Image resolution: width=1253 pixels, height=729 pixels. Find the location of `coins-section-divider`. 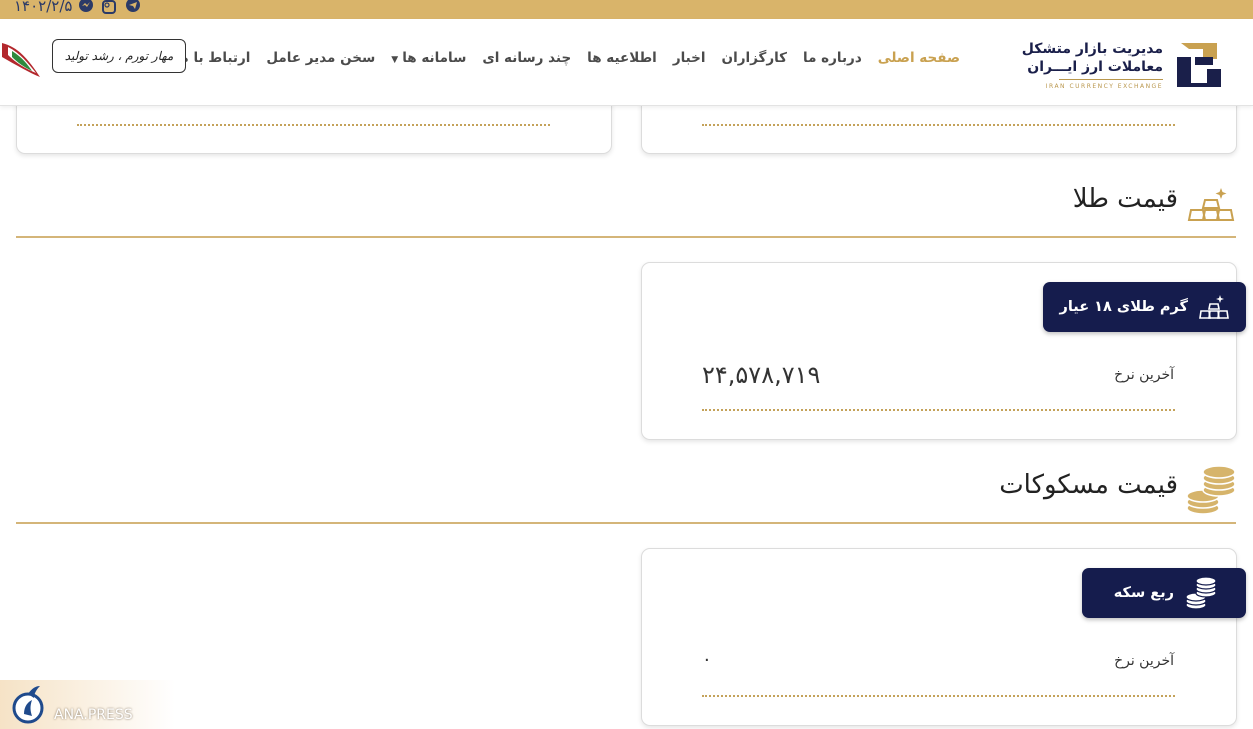

coins-section-divider is located at coordinates (626, 523).